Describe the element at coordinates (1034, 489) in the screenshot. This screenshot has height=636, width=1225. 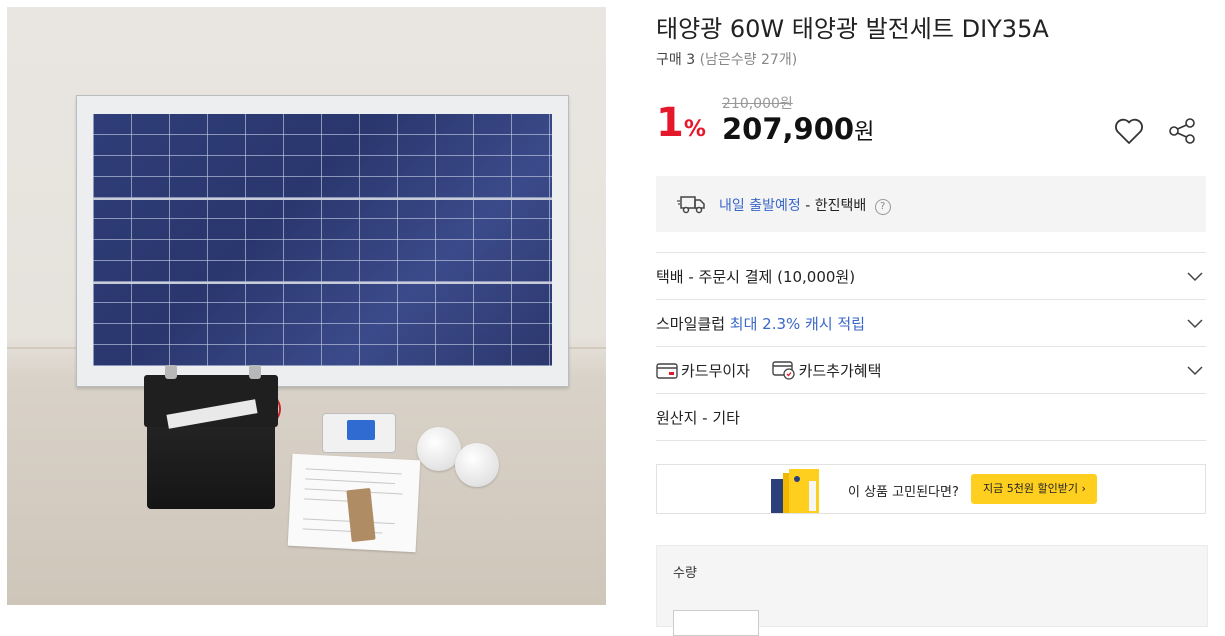
I see `discount-coupon-button: 지금 5천원 할인받기 ›` at that location.